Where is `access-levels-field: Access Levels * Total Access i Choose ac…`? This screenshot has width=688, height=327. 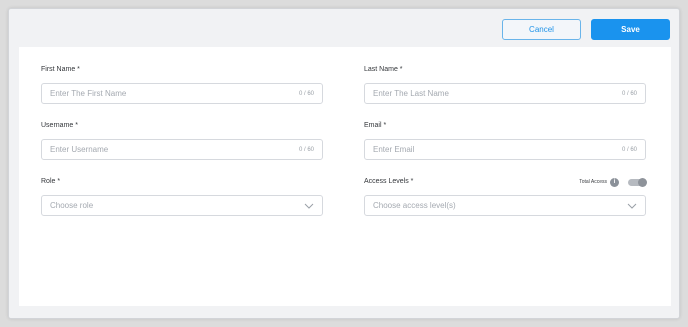
access-levels-field: Access Levels * Total Access i Choose ac… is located at coordinates (505, 196).